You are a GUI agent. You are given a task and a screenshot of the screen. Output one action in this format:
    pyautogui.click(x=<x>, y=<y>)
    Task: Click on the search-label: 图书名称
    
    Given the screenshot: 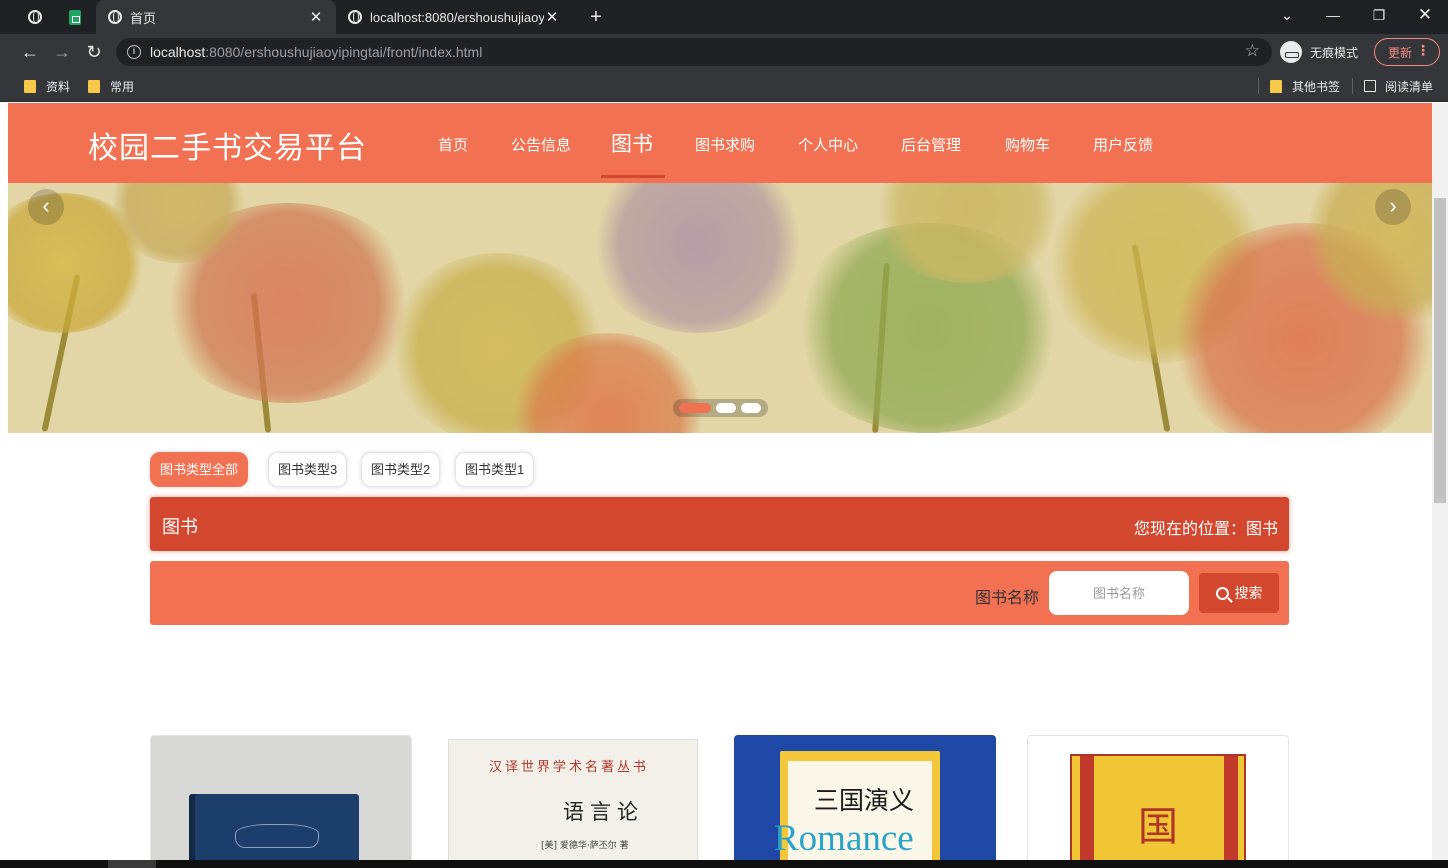 What is the action you would take?
    pyautogui.click(x=1007, y=598)
    